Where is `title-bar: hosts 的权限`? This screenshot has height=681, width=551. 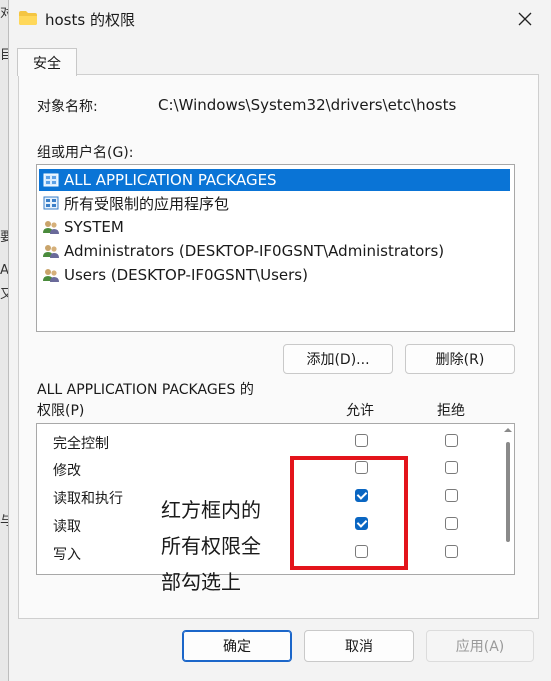 title-bar: hosts 的权限 is located at coordinates (280, 20).